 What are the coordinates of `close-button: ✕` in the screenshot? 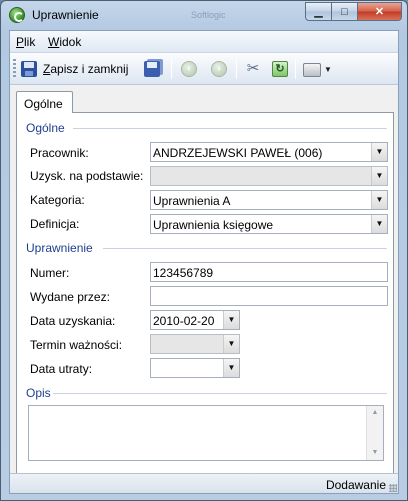 It's located at (380, 11).